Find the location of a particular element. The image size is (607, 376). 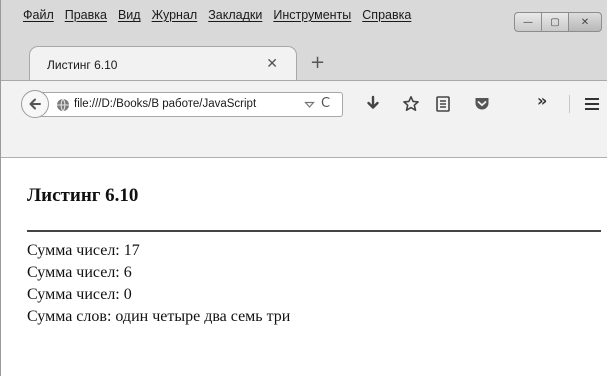

hamburger-menu-icon is located at coordinates (592, 104).